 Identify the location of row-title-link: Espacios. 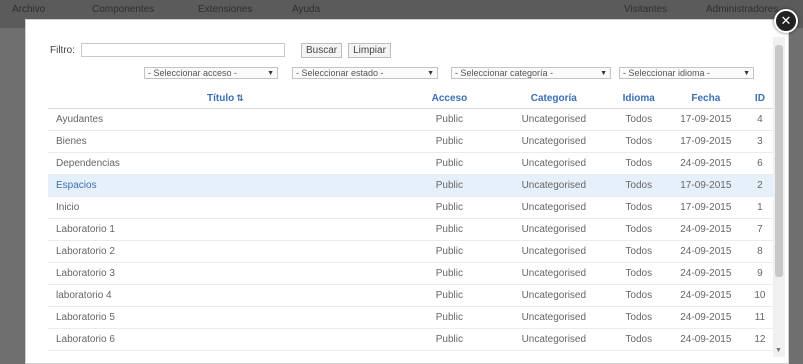
(225, 185).